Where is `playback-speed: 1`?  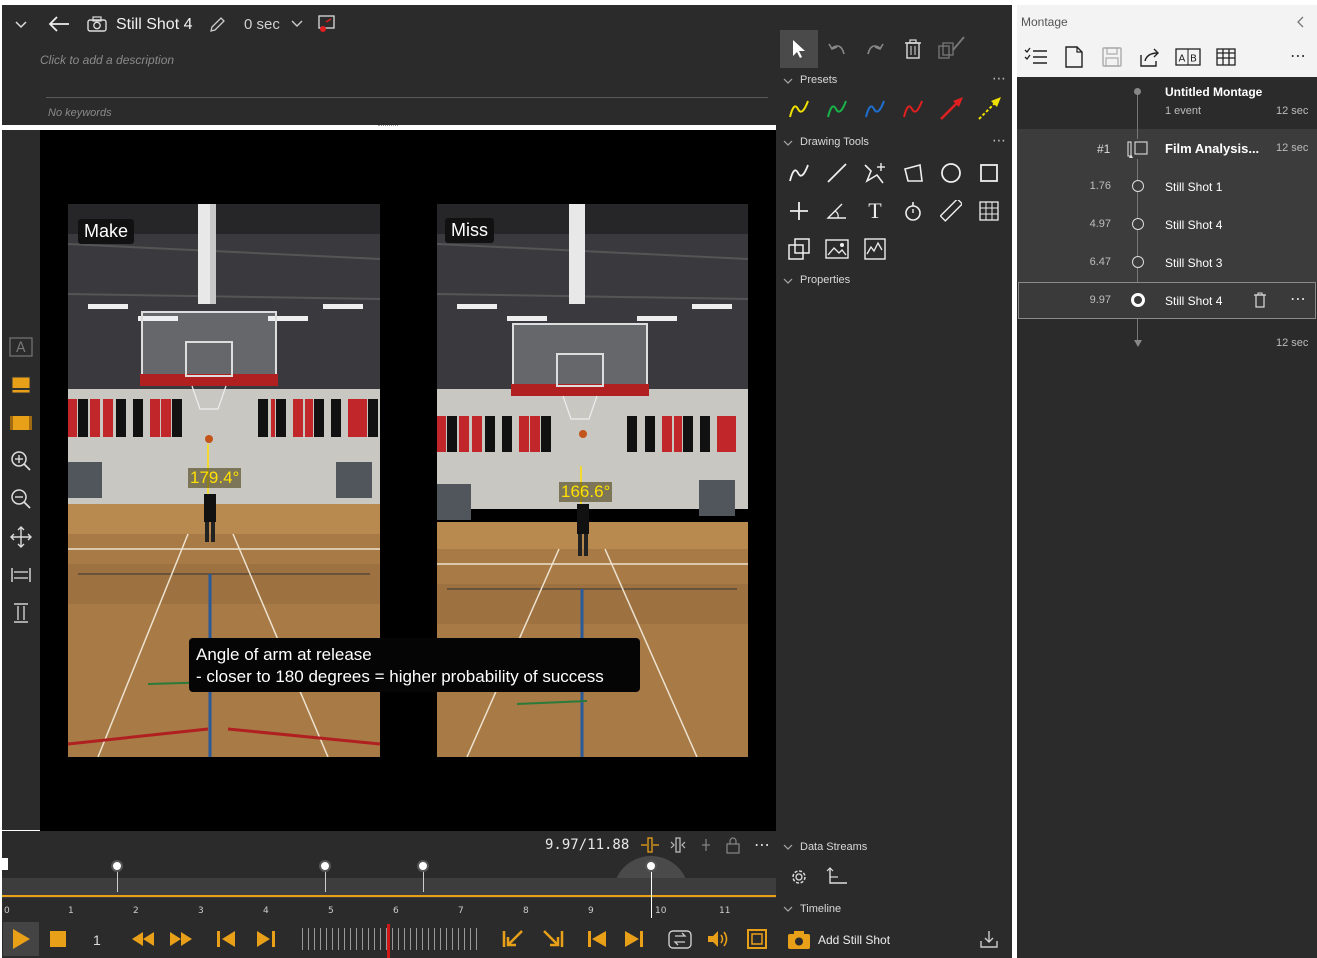 playback-speed: 1 is located at coordinates (97, 940).